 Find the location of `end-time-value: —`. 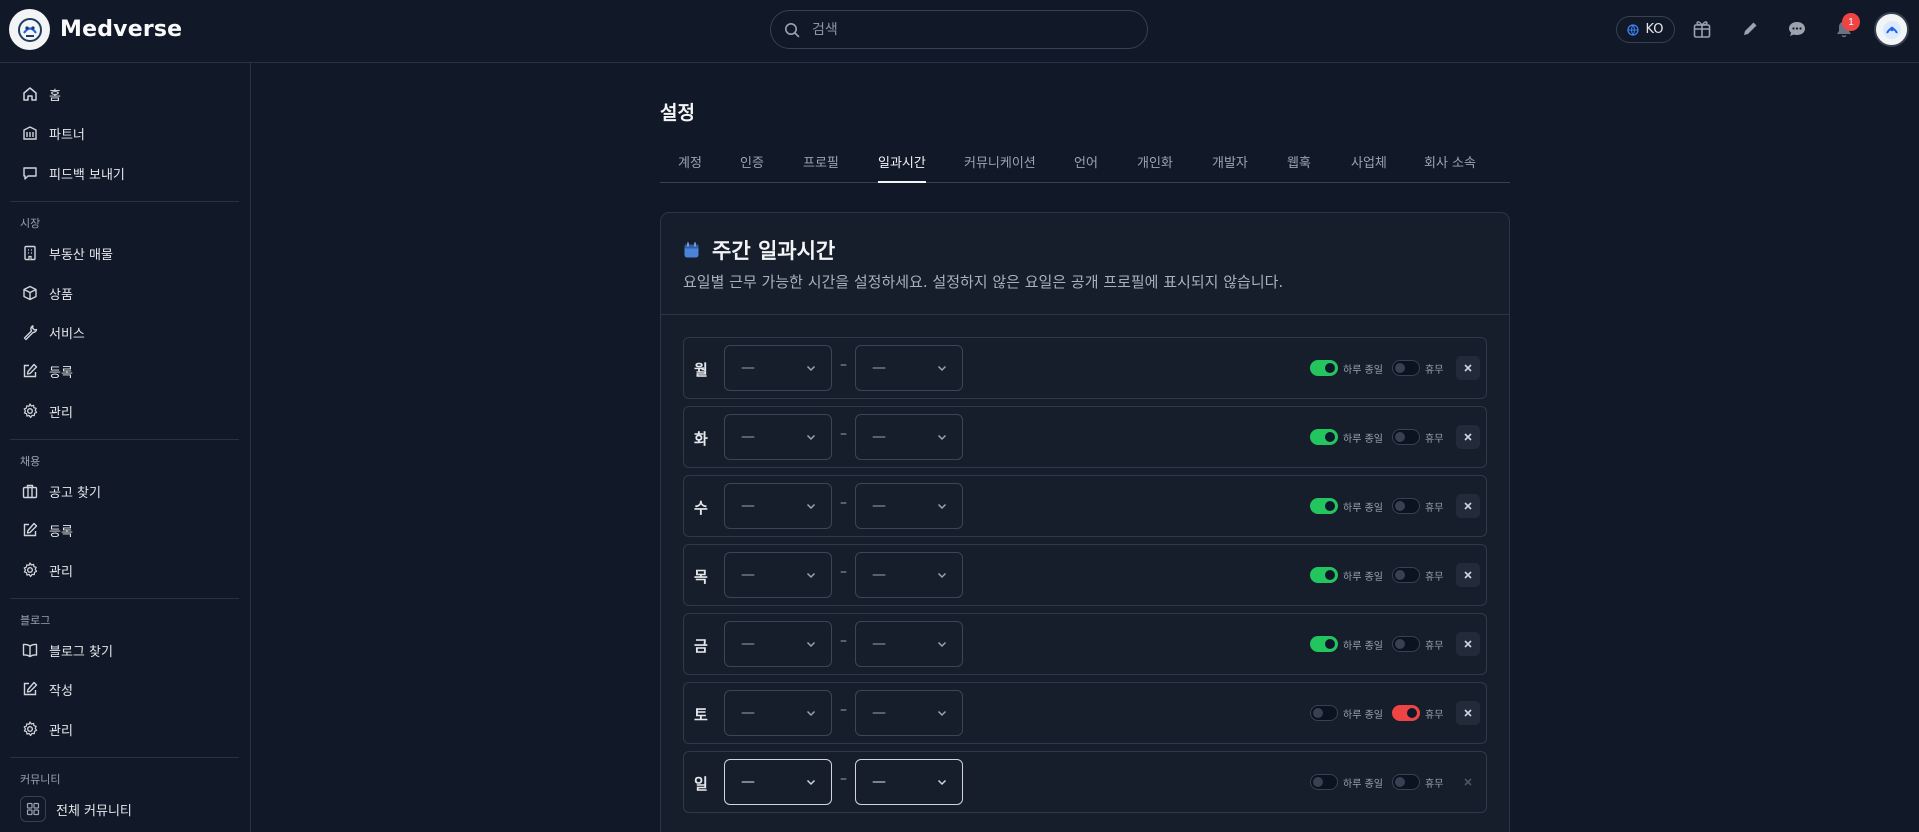

end-time-value: — is located at coordinates (879, 437).